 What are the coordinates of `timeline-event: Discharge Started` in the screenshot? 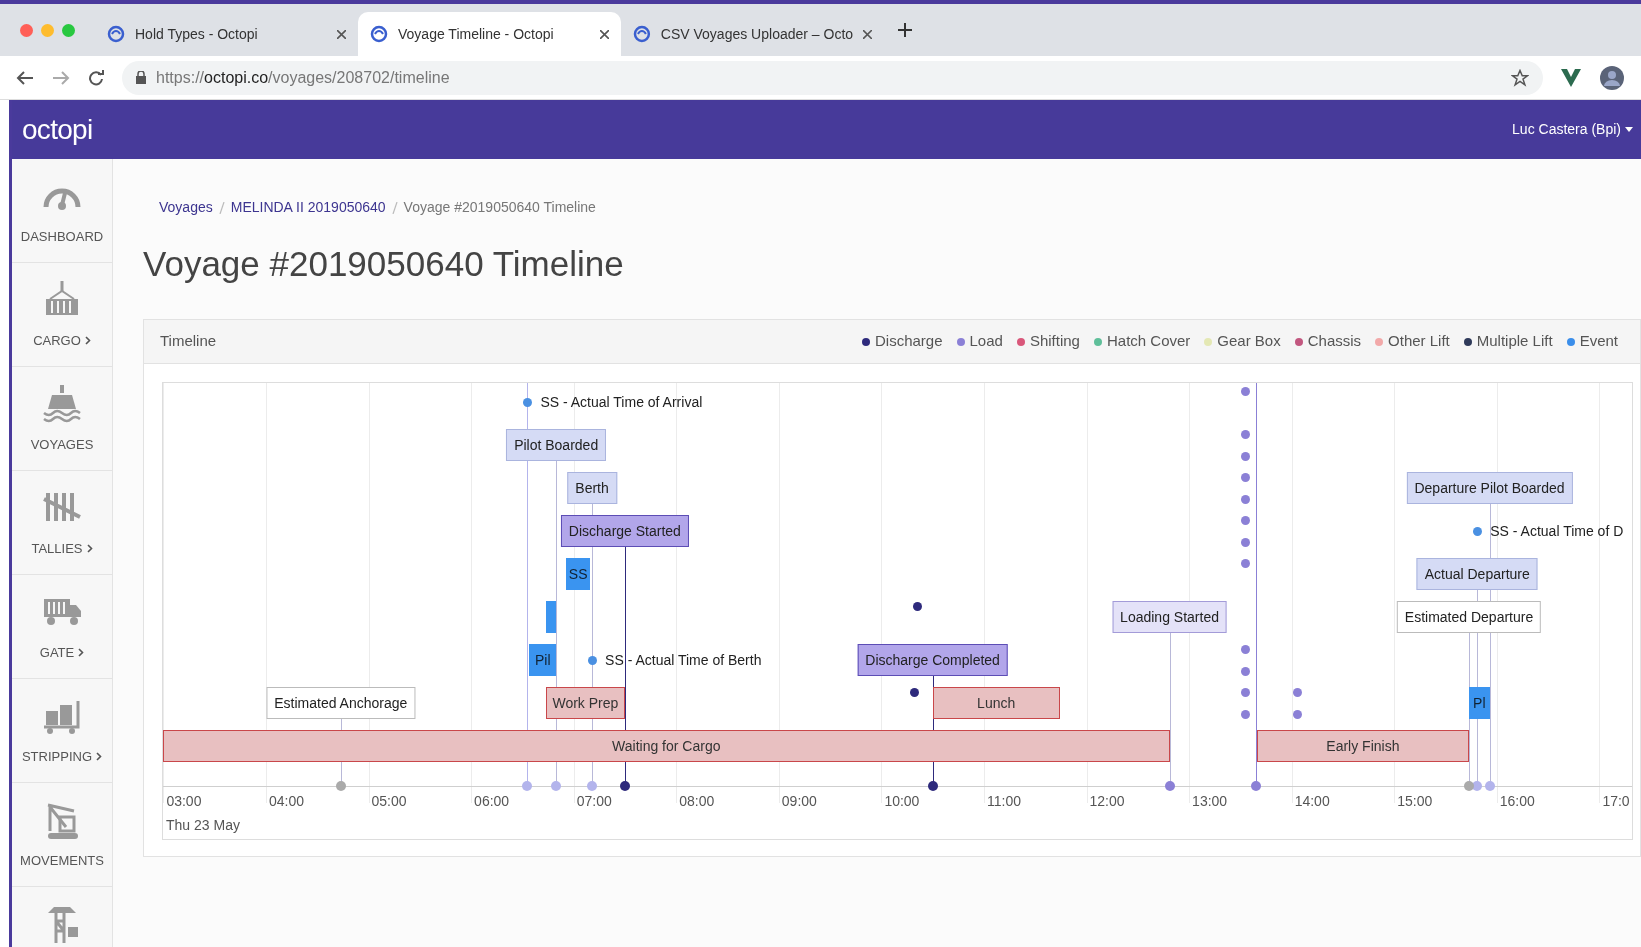 It's located at (624, 531).